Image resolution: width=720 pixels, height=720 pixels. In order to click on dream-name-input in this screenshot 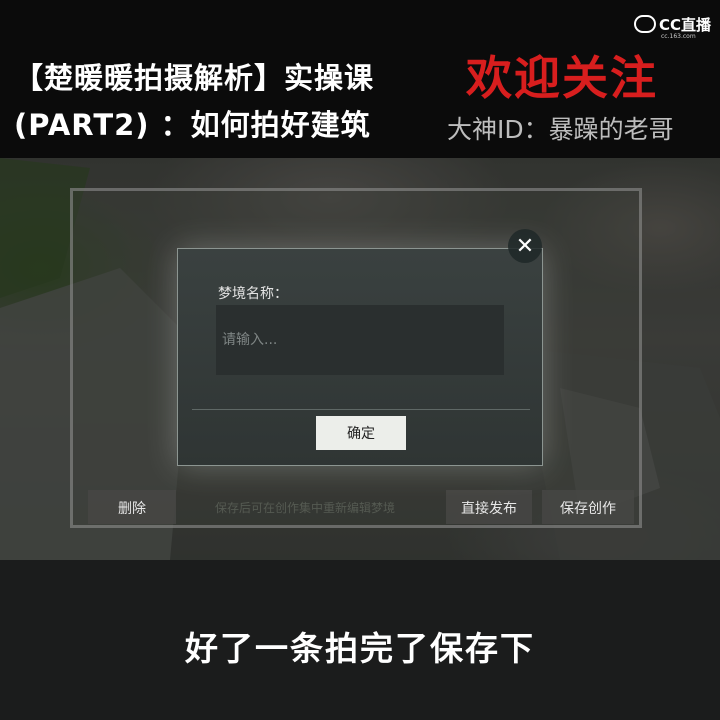, I will do `click(360, 340)`.